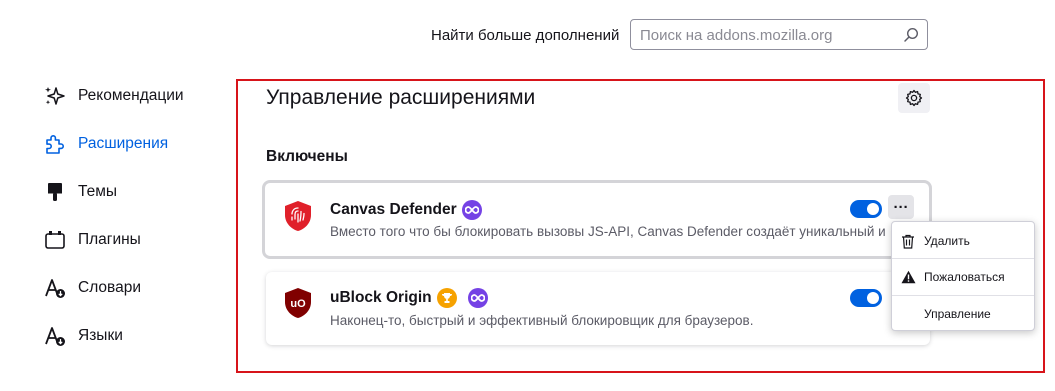 The width and height of the screenshot is (1055, 391). I want to click on menu-item-manage: Управление, so click(963, 314).